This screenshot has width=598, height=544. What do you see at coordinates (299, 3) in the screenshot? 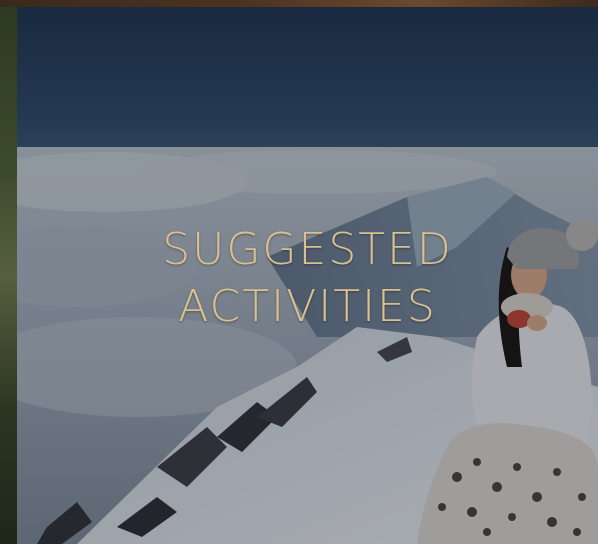
I see `previous-image-edge` at bounding box center [299, 3].